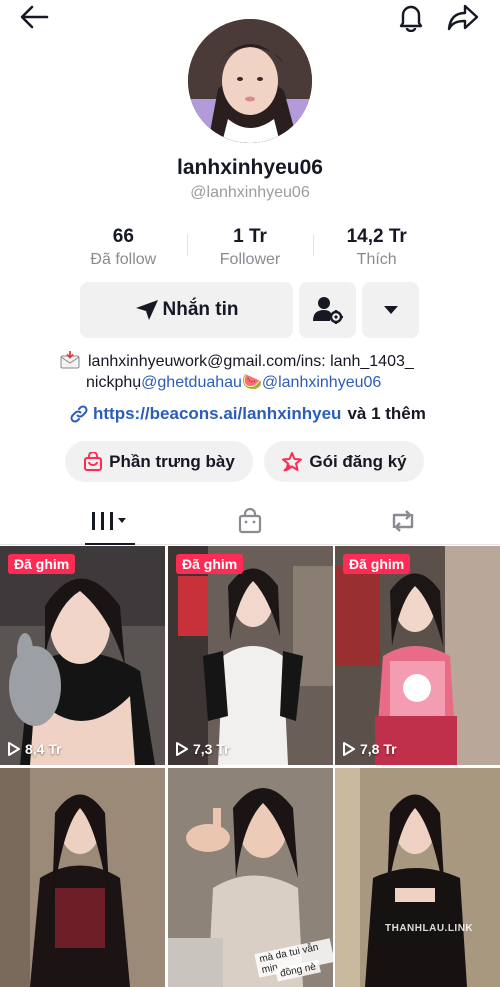 The image size is (500, 987). I want to click on profile-stats: 66 Đã follow 1 Tr Follower 14,2 Tr Thích, so click(250, 249).